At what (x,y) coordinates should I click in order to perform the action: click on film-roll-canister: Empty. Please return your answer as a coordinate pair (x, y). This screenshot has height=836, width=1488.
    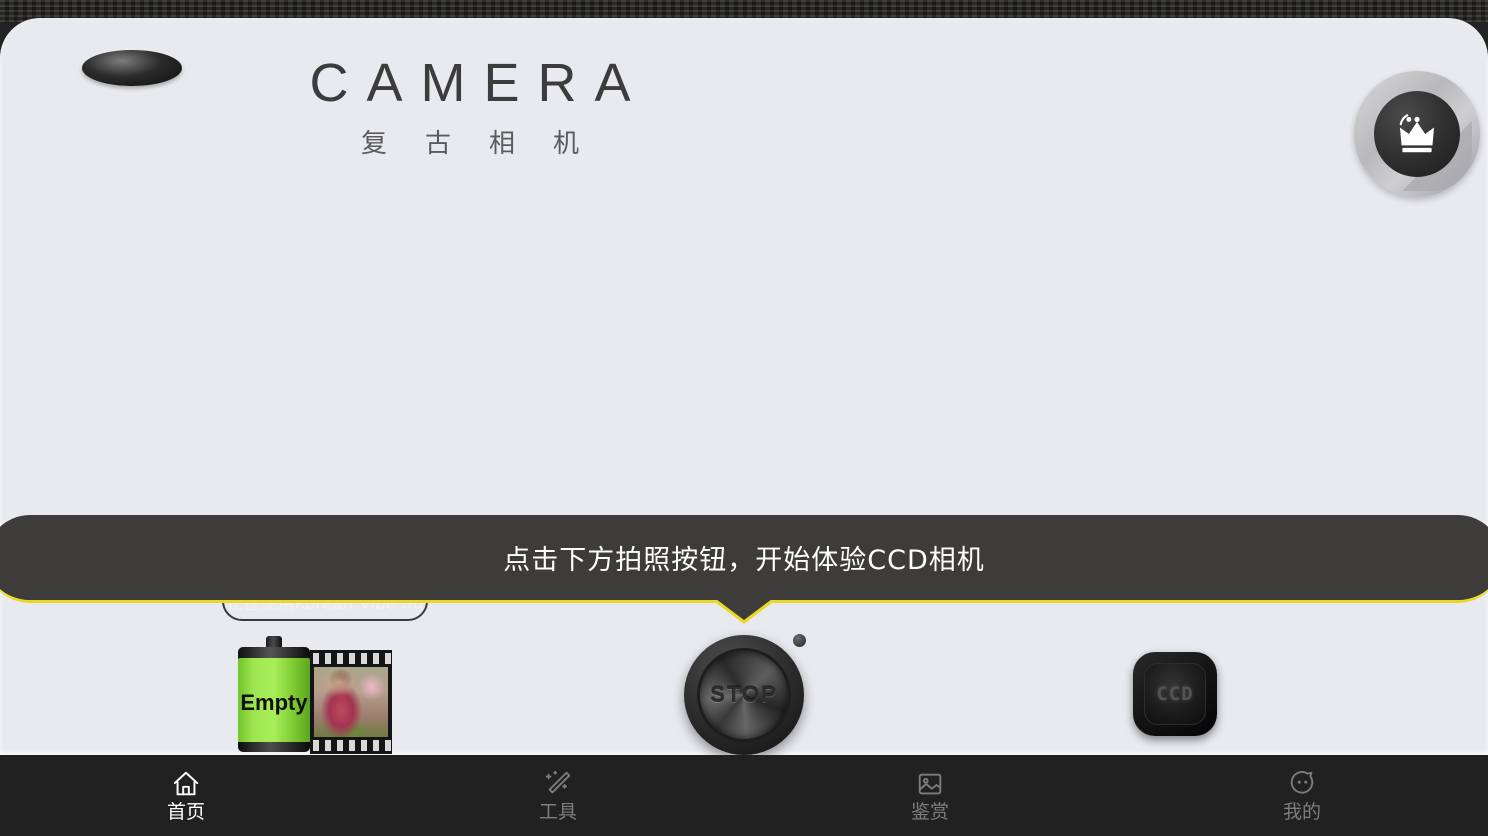
    Looking at the image, I should click on (274, 703).